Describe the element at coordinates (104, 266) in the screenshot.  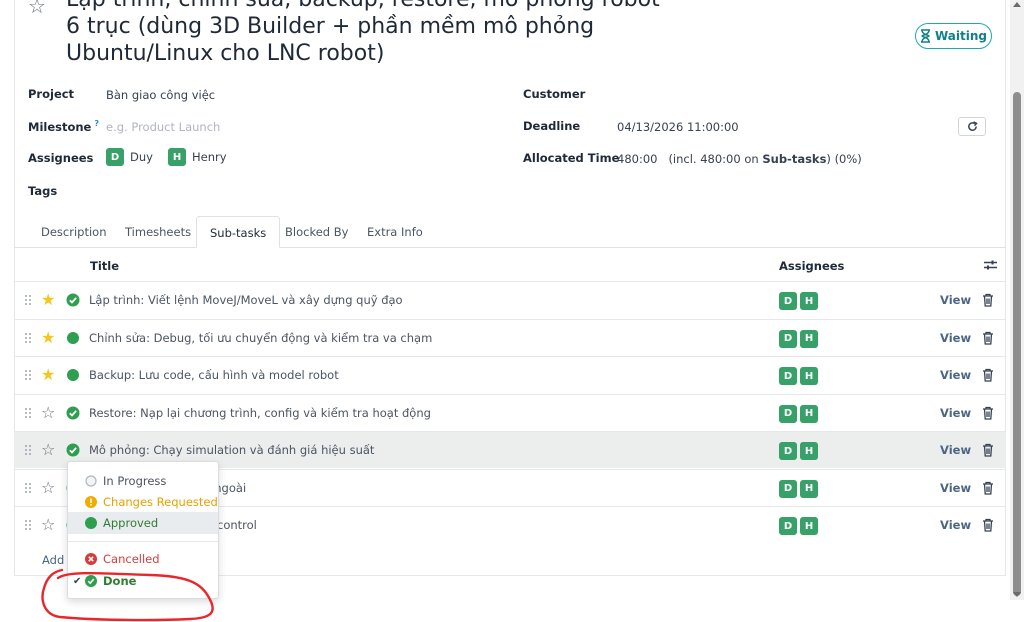
I see `column-header-title: Title` at that location.